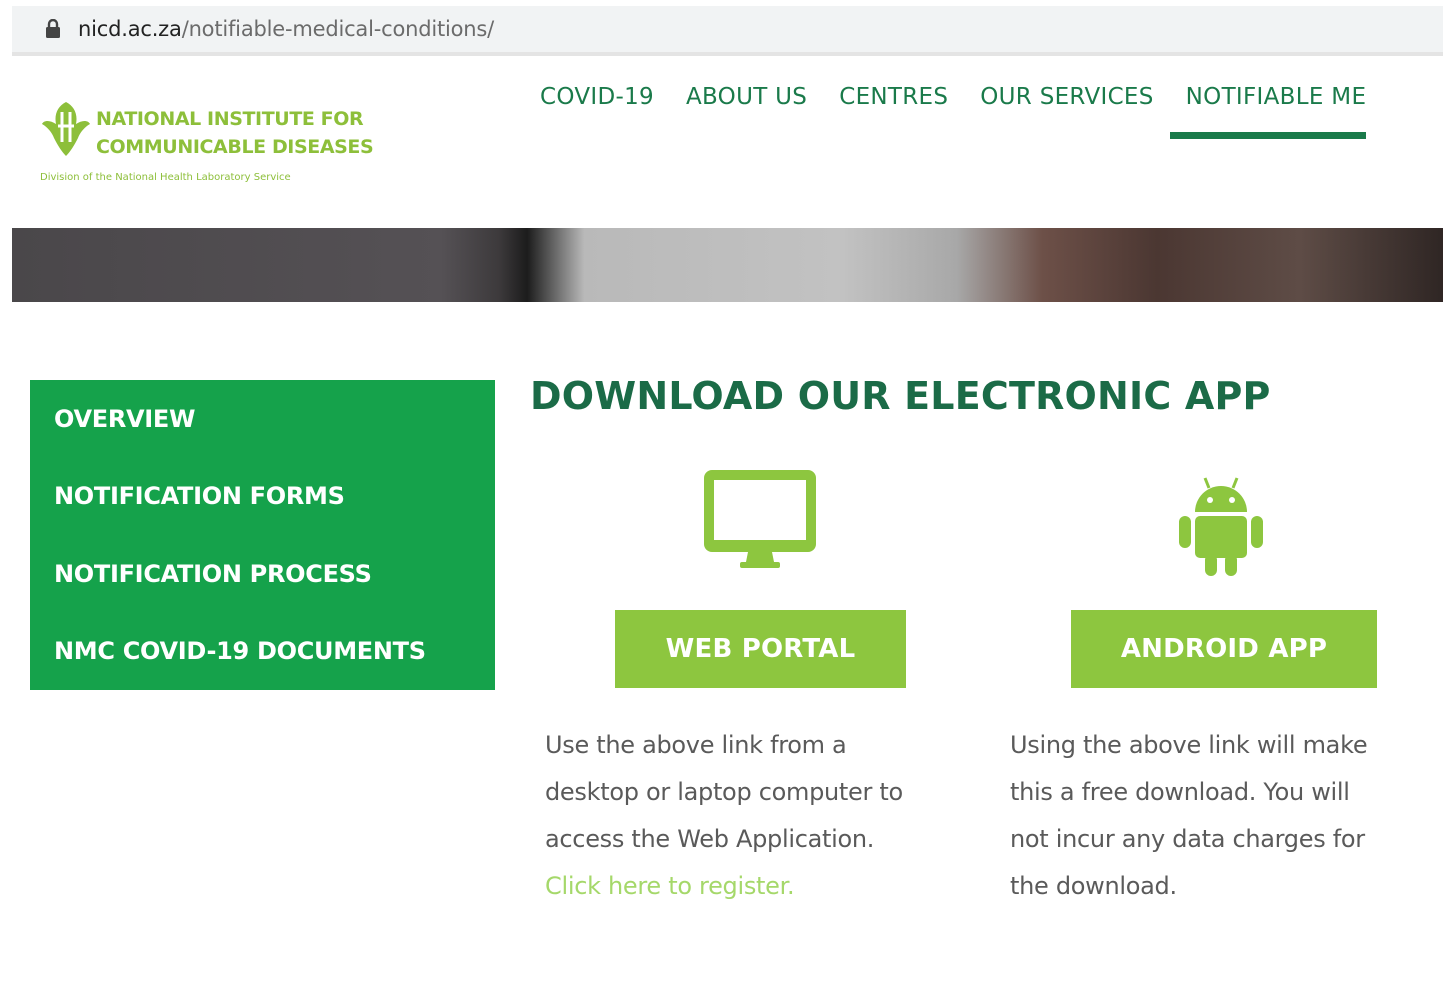  I want to click on sidebar-item-overview: OVERVIEW, so click(262, 419).